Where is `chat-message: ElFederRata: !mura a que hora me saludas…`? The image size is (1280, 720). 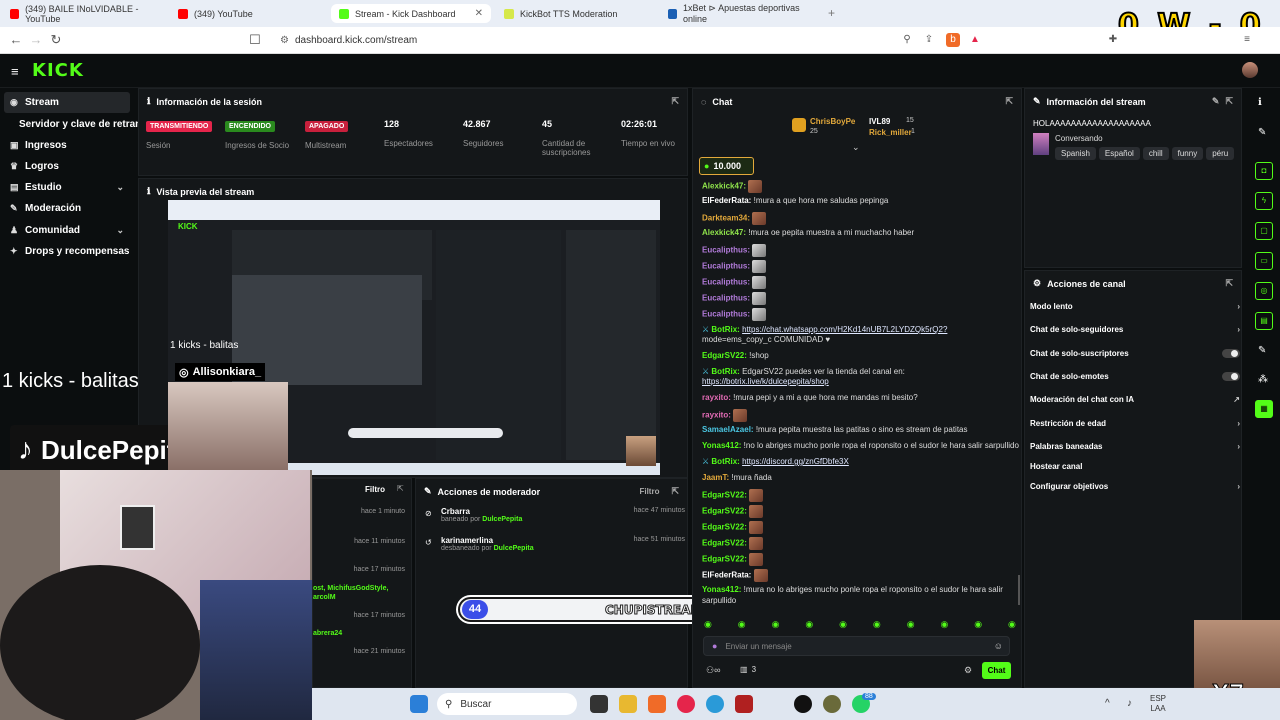 chat-message: ElFederRata: !mura a que hora me saludas… is located at coordinates (795, 200).